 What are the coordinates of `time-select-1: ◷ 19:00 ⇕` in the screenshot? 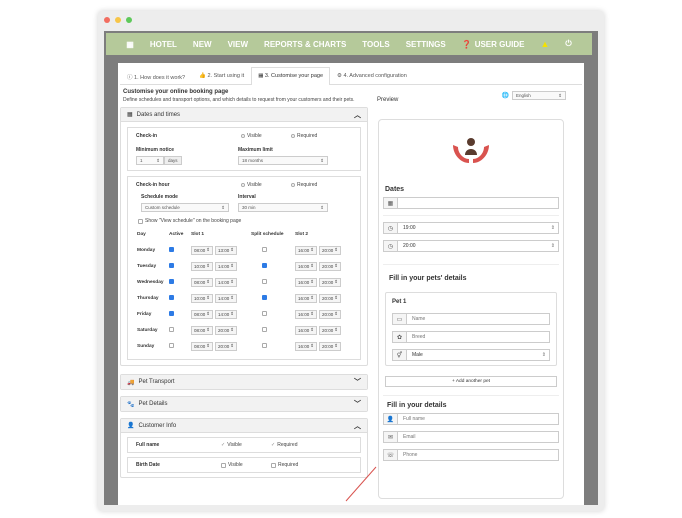 It's located at (471, 228).